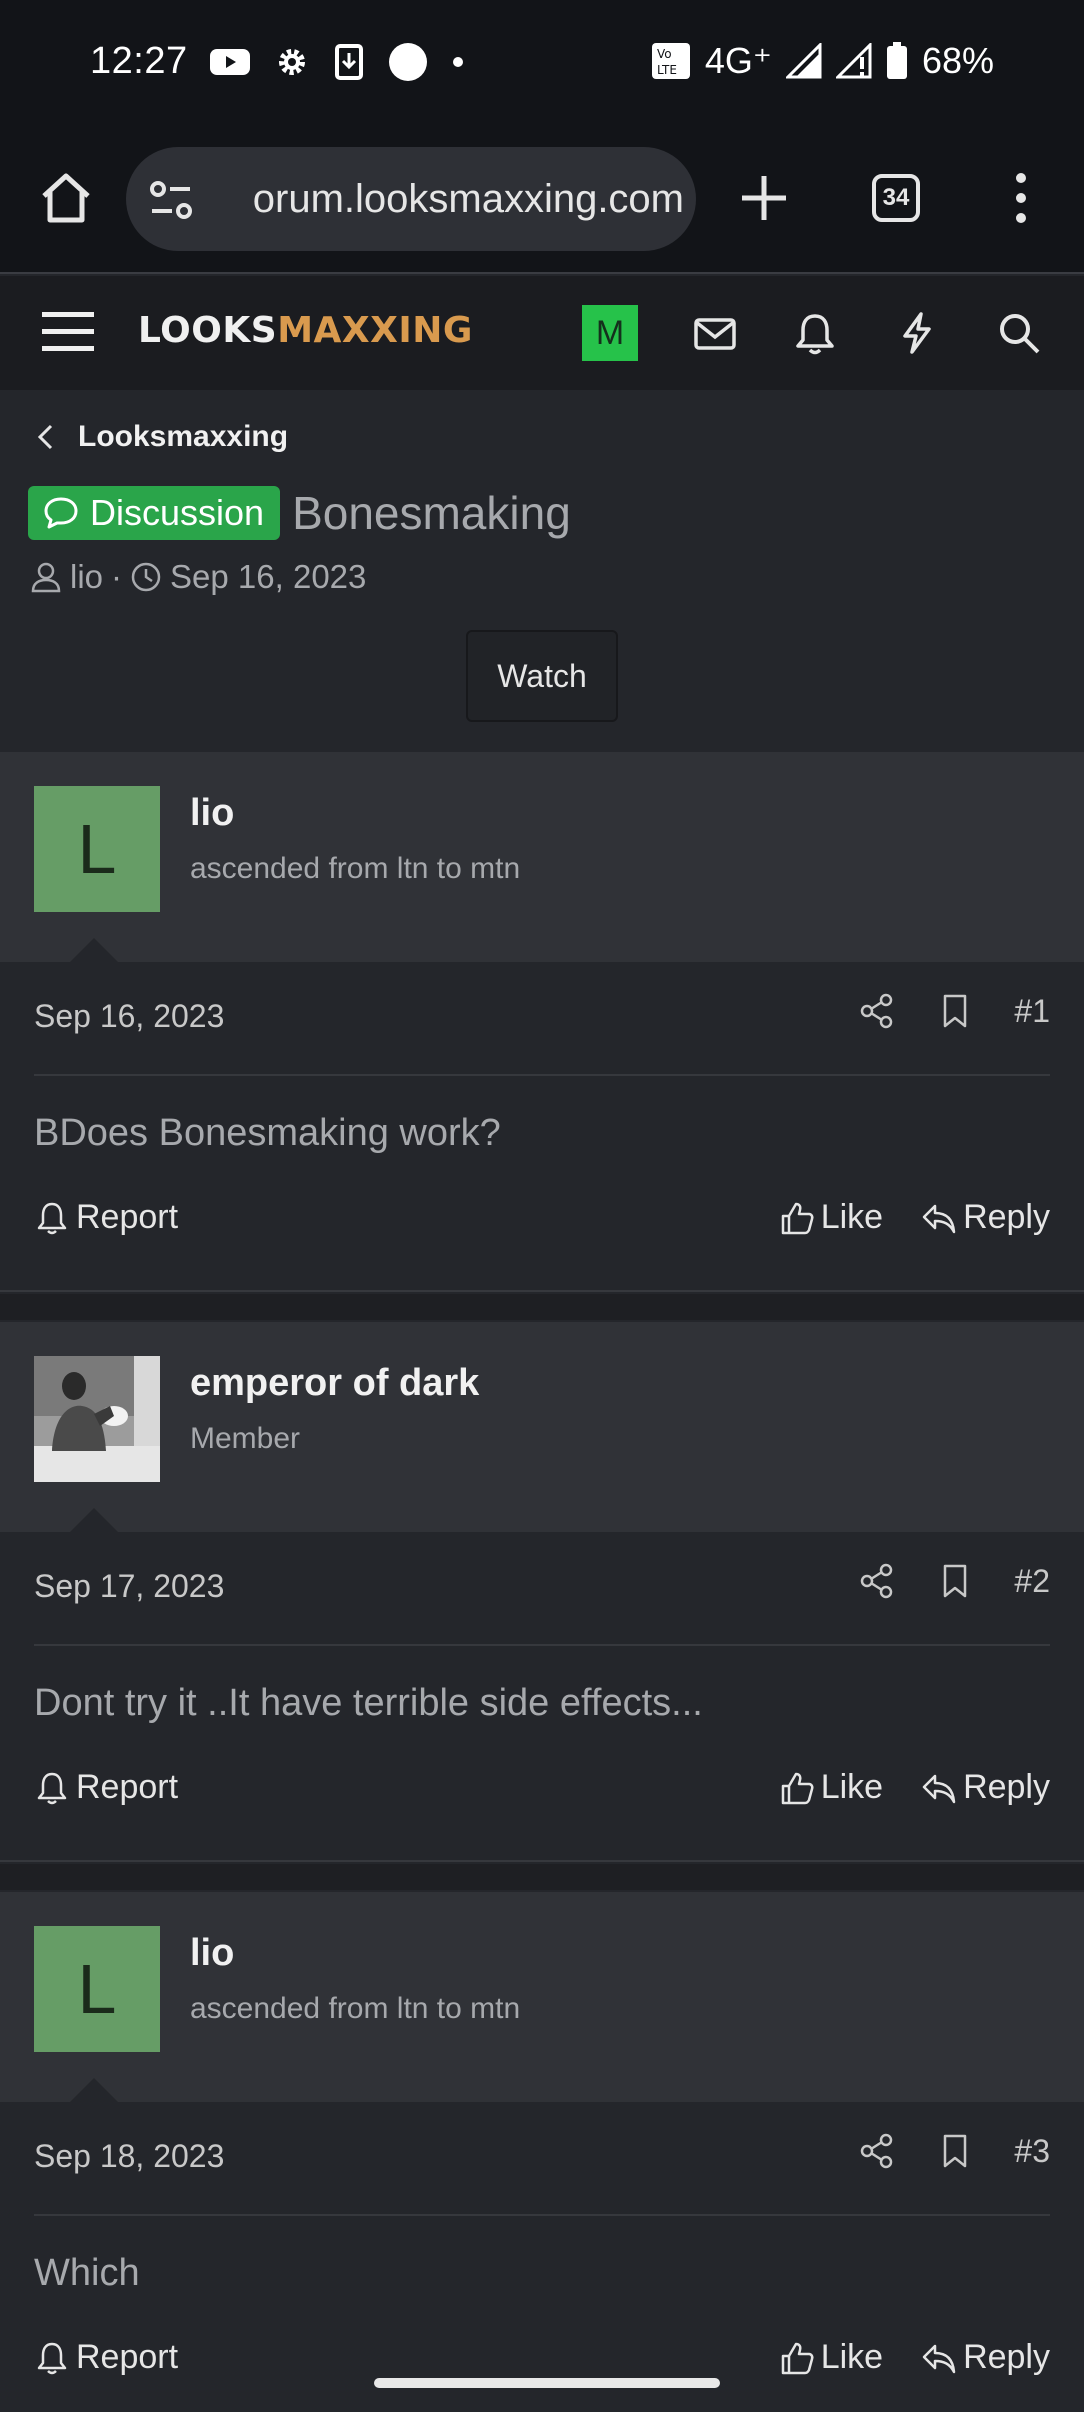 Image resolution: width=1084 pixels, height=2412 pixels. I want to click on post-date: Sep 17, 2023, so click(129, 1586).